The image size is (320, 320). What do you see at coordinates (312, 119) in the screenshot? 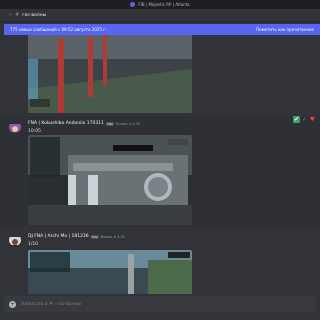
I see `heart-icon: ♥` at bounding box center [312, 119].